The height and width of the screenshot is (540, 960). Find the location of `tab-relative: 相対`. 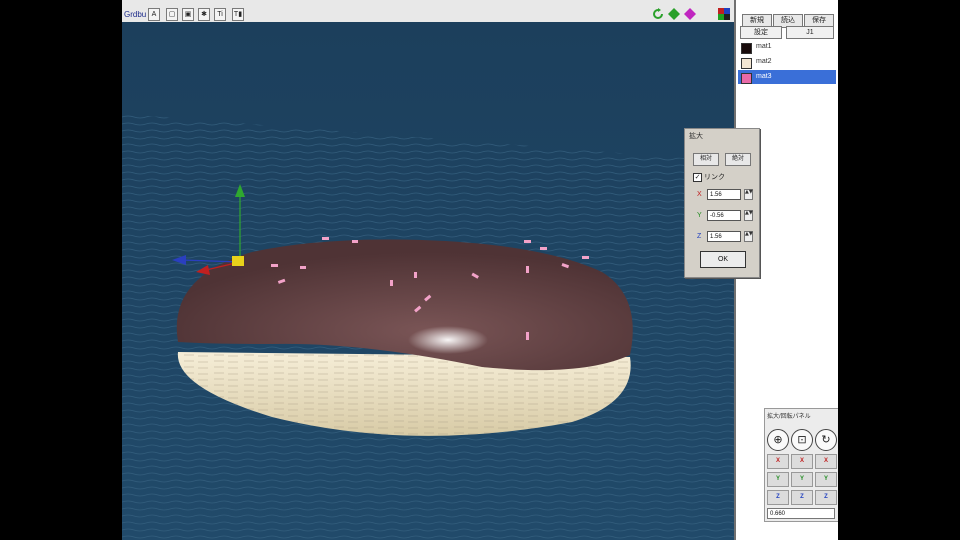

tab-relative: 相対 is located at coordinates (706, 159).